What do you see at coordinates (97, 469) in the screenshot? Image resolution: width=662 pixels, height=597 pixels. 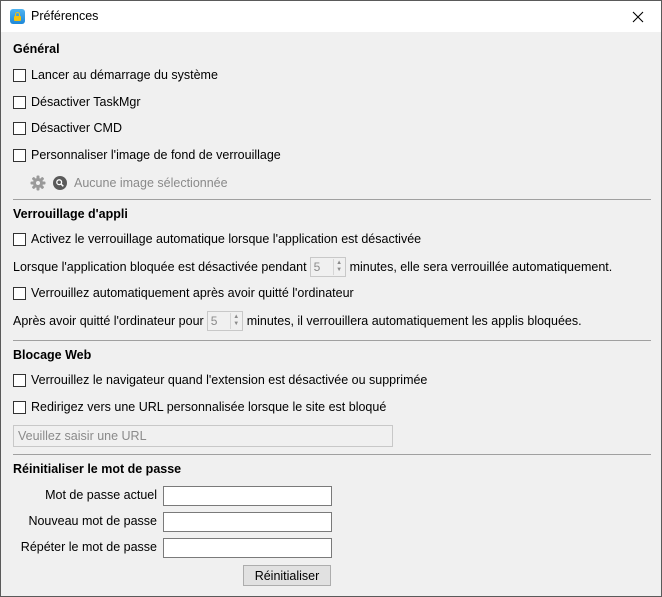 I see `section-password-reset-title: Réinitialiser le mot de passe` at bounding box center [97, 469].